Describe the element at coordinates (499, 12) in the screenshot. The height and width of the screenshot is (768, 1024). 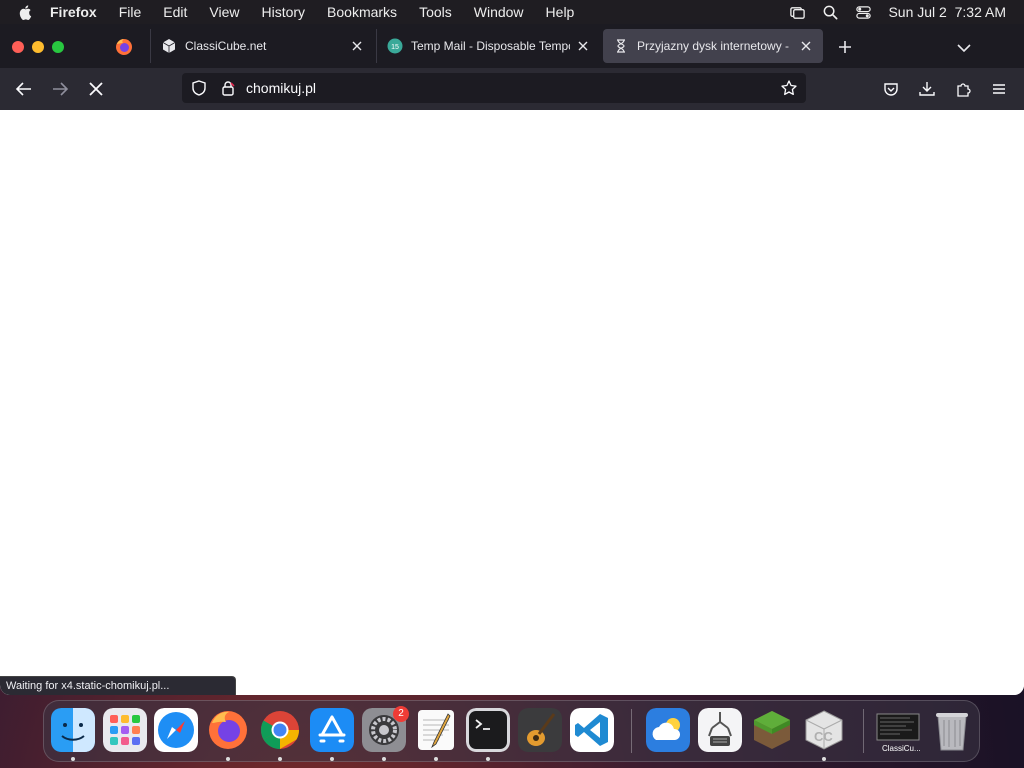
I see `menu-window: Window` at that location.